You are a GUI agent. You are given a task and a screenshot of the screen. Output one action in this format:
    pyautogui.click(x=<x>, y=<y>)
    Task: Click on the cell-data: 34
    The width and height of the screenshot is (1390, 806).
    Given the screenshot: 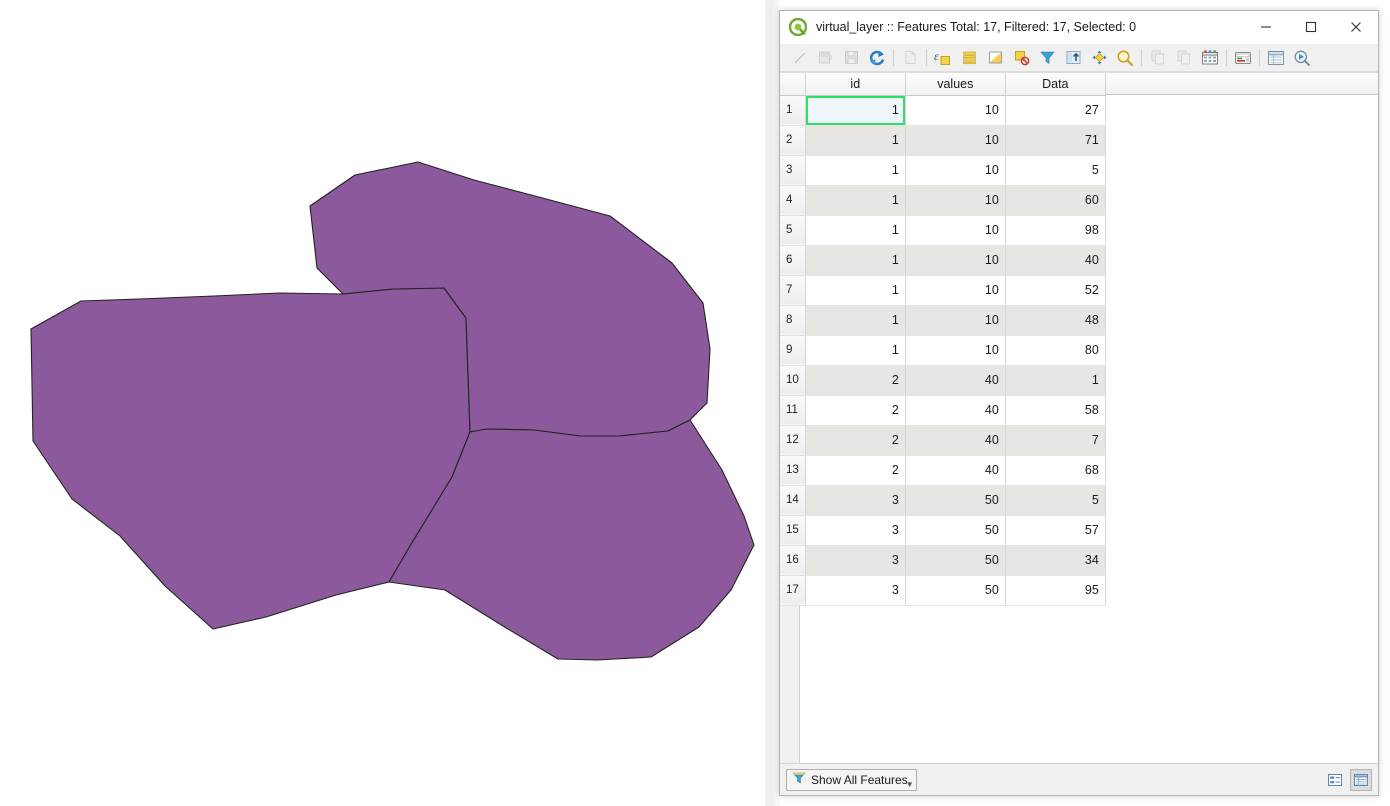 What is the action you would take?
    pyautogui.click(x=1055, y=560)
    